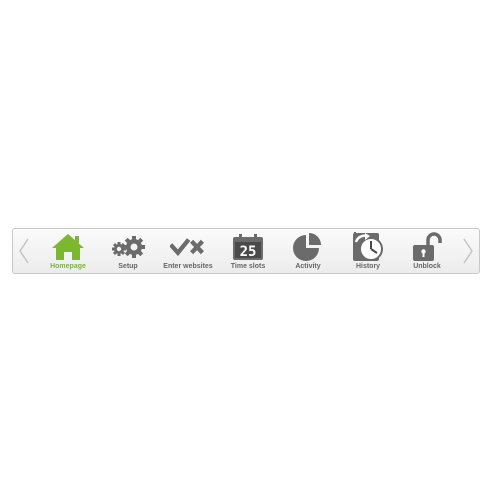  I want to click on nav-item-label: Unblock, so click(427, 266).